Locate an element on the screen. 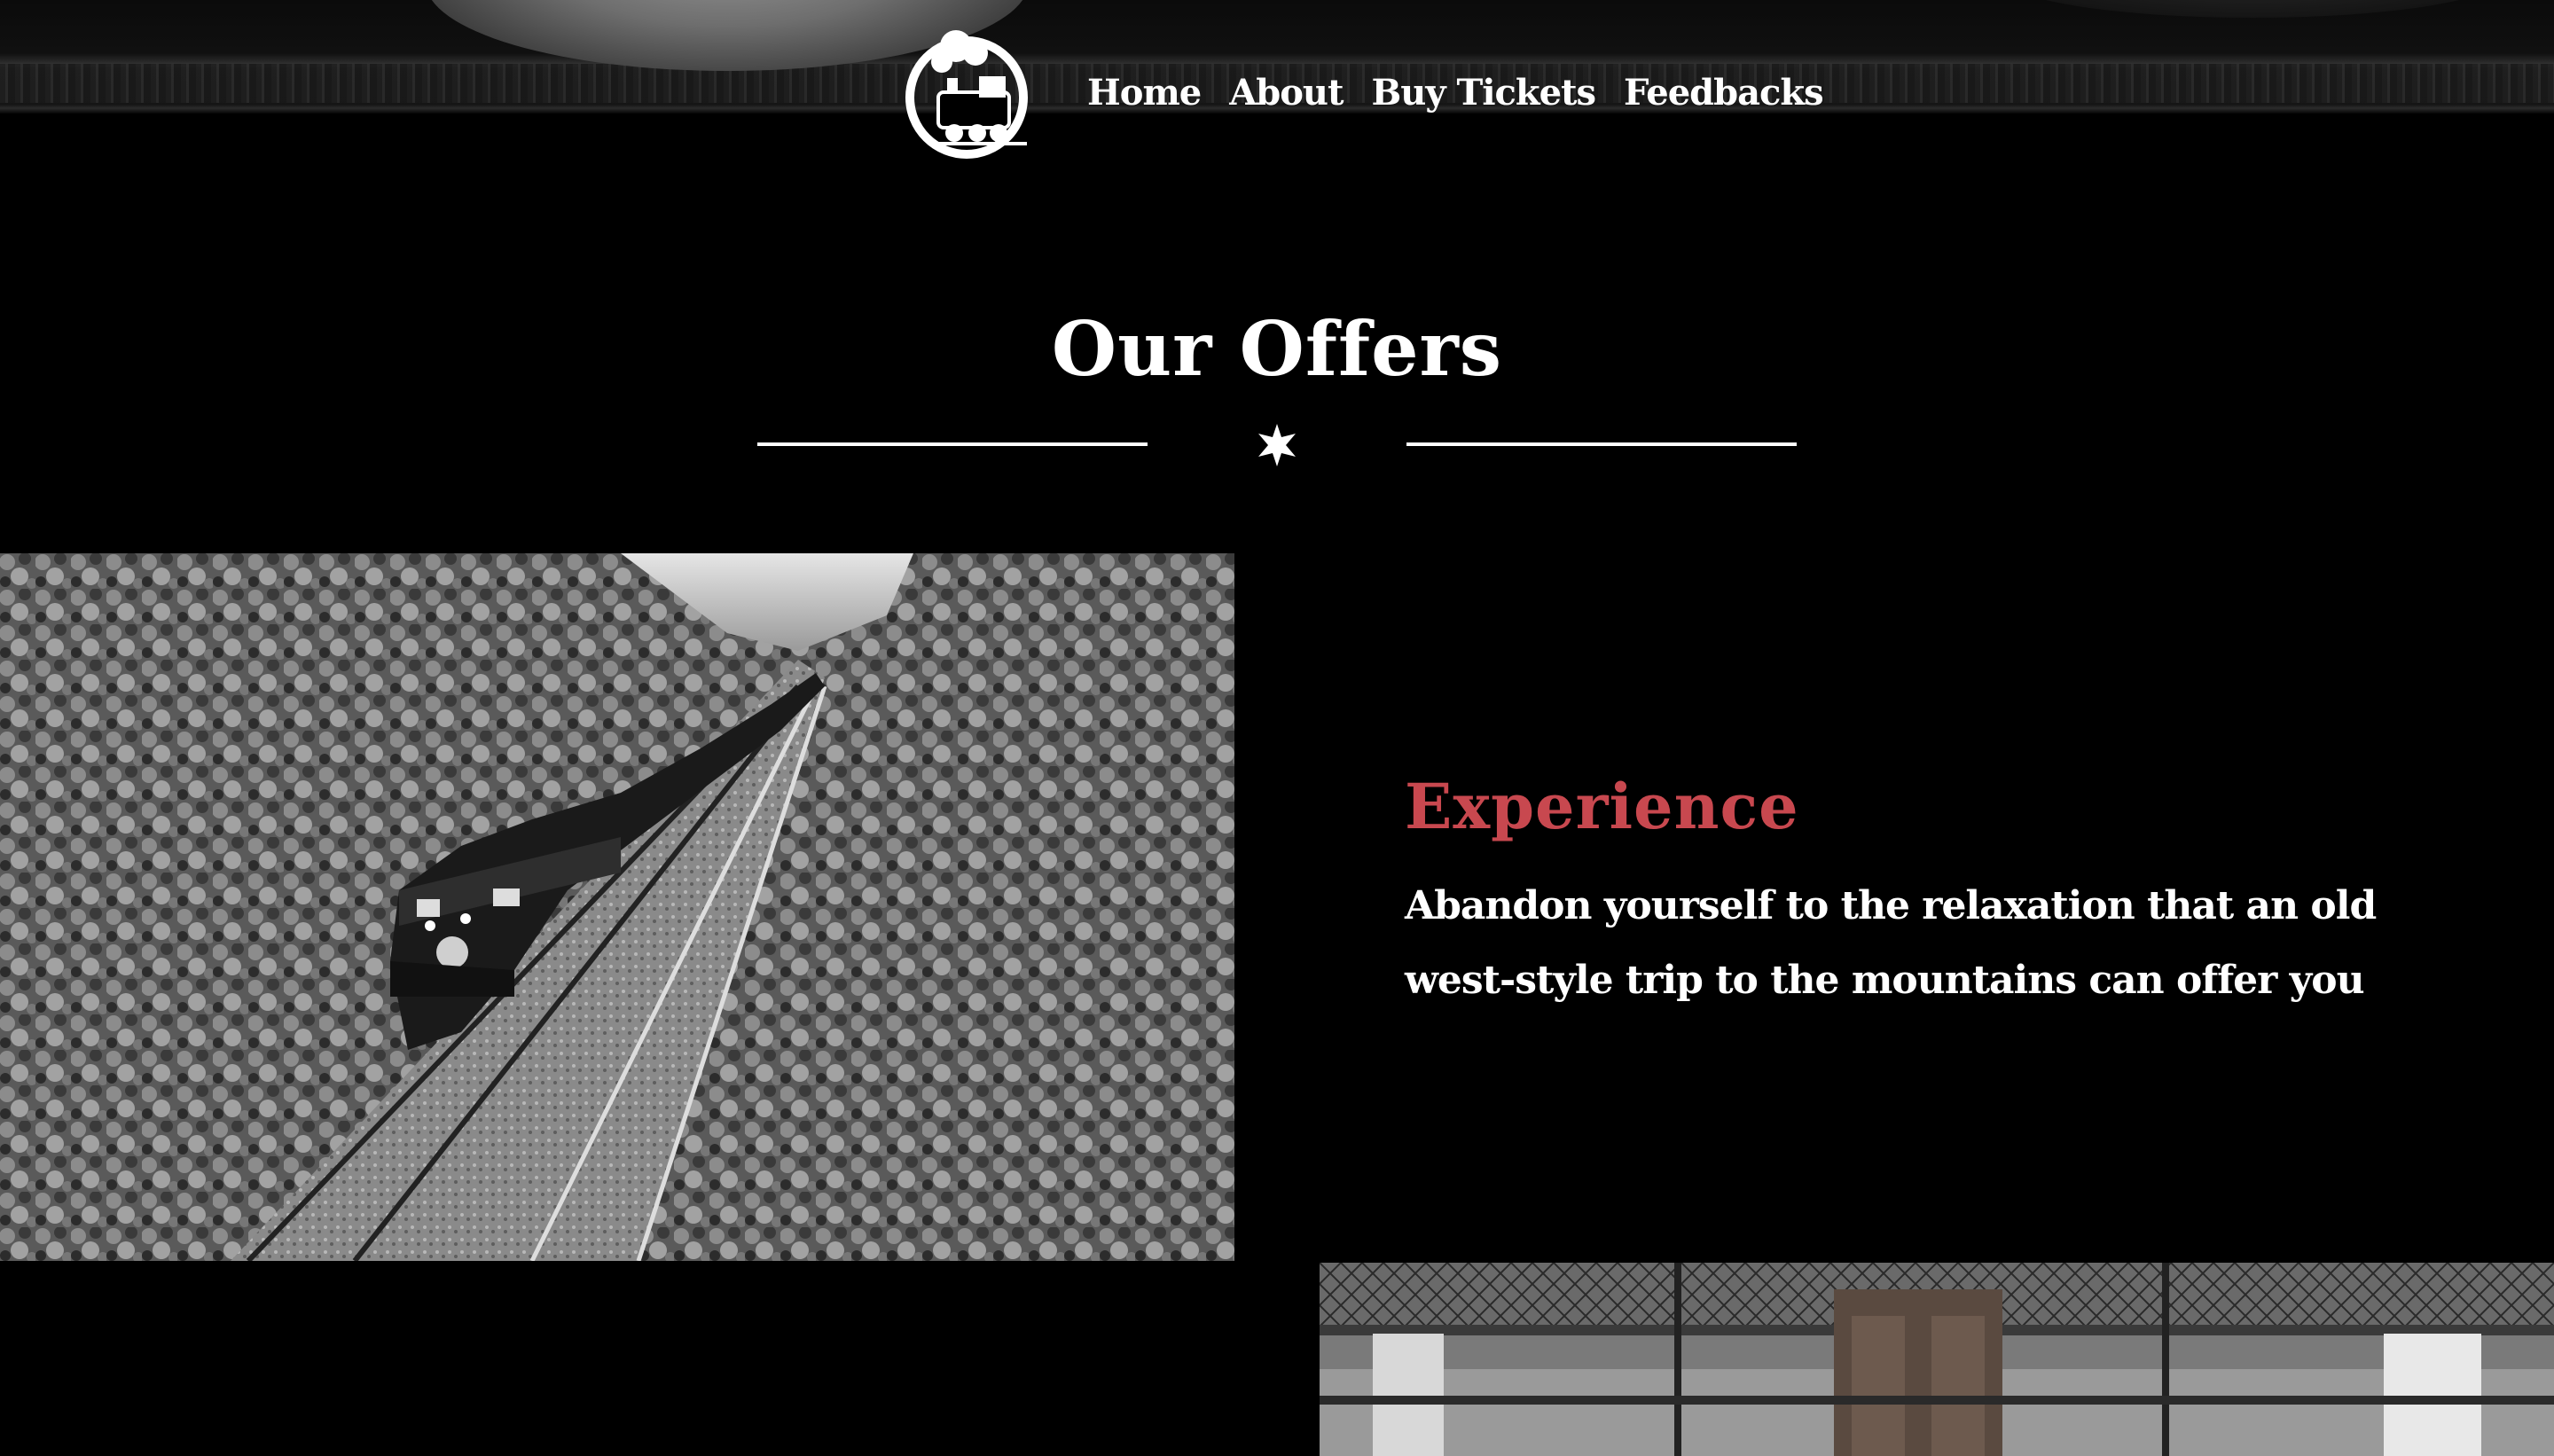  section-title: Our Offers is located at coordinates (1277, 349).